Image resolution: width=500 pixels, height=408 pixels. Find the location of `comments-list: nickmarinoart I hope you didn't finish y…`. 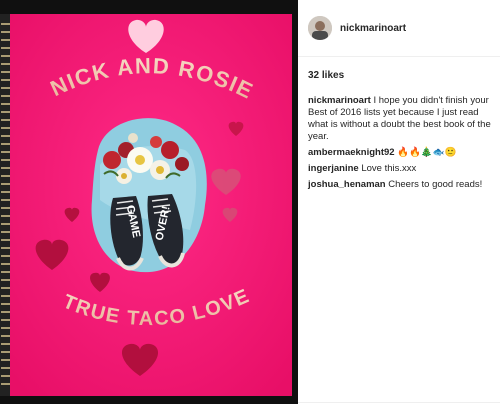

comments-list: nickmarinoart I hope you didn't finish y… is located at coordinates (402, 145).